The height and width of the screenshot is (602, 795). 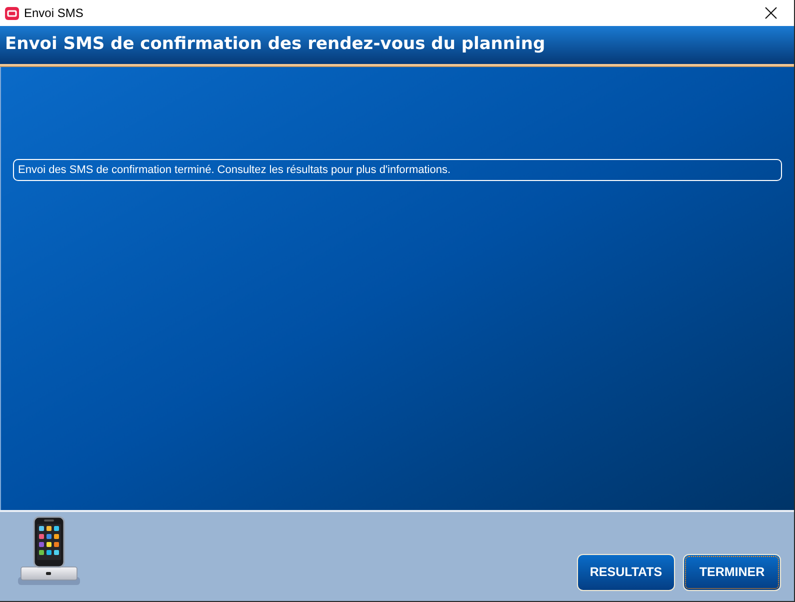 What do you see at coordinates (12, 13) in the screenshot?
I see `app-logo-icon` at bounding box center [12, 13].